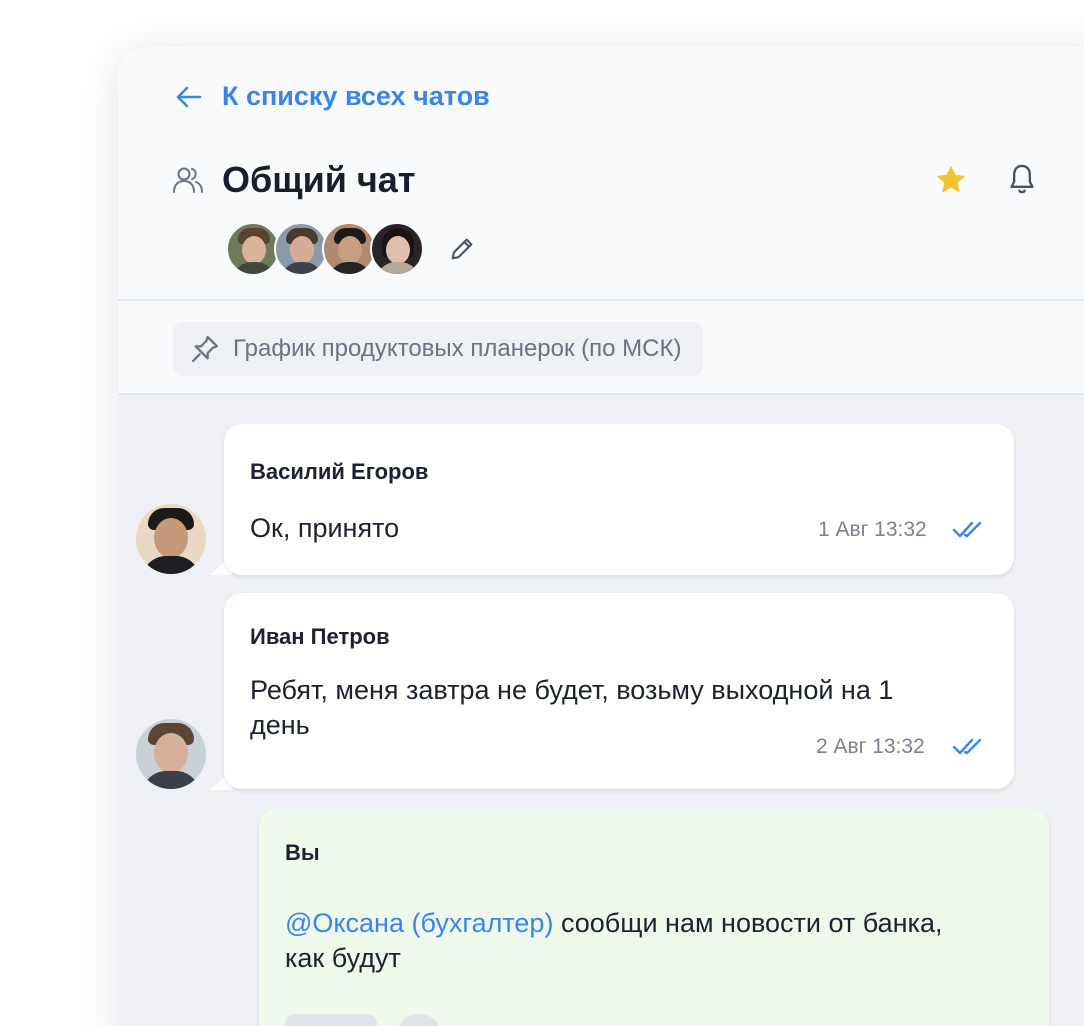 Image resolution: width=1084 pixels, height=1026 pixels. I want to click on back-link-label: К списку всех чатов, so click(356, 96).